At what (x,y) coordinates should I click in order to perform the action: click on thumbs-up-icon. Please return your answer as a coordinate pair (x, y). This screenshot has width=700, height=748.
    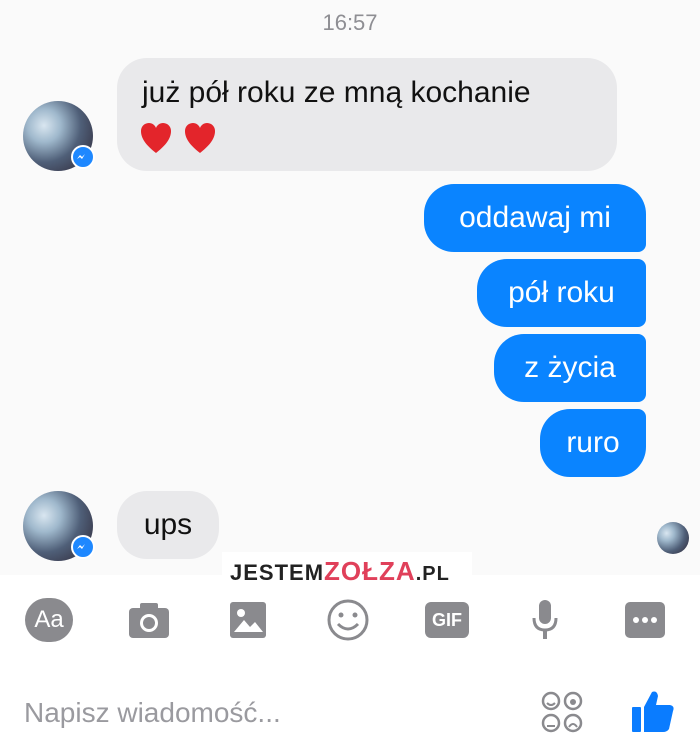
    Looking at the image, I should click on (653, 711).